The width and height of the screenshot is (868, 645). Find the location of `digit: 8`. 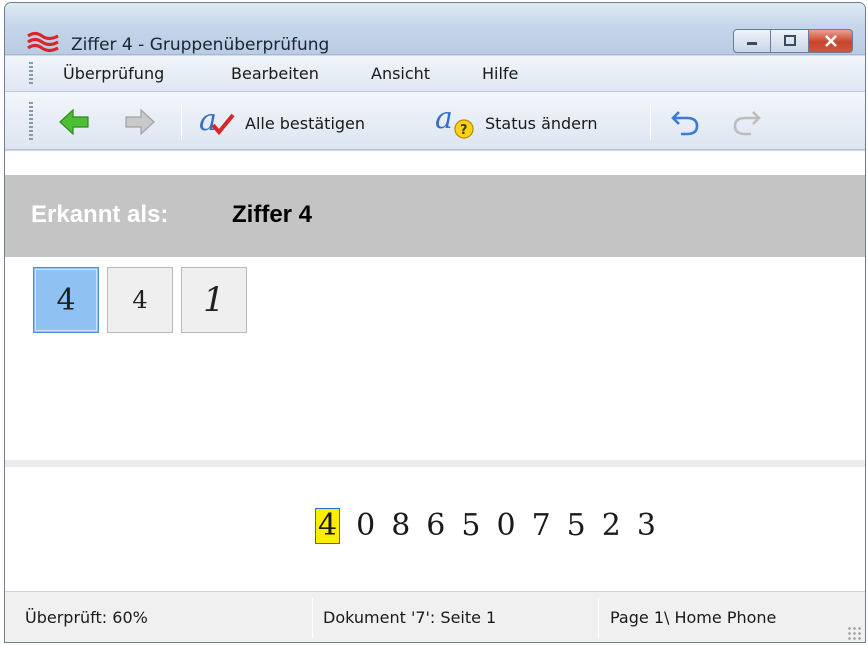

digit: 8 is located at coordinates (401, 525).